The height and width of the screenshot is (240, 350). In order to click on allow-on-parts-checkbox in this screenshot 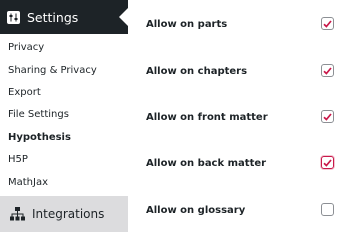, I will do `click(327, 23)`.